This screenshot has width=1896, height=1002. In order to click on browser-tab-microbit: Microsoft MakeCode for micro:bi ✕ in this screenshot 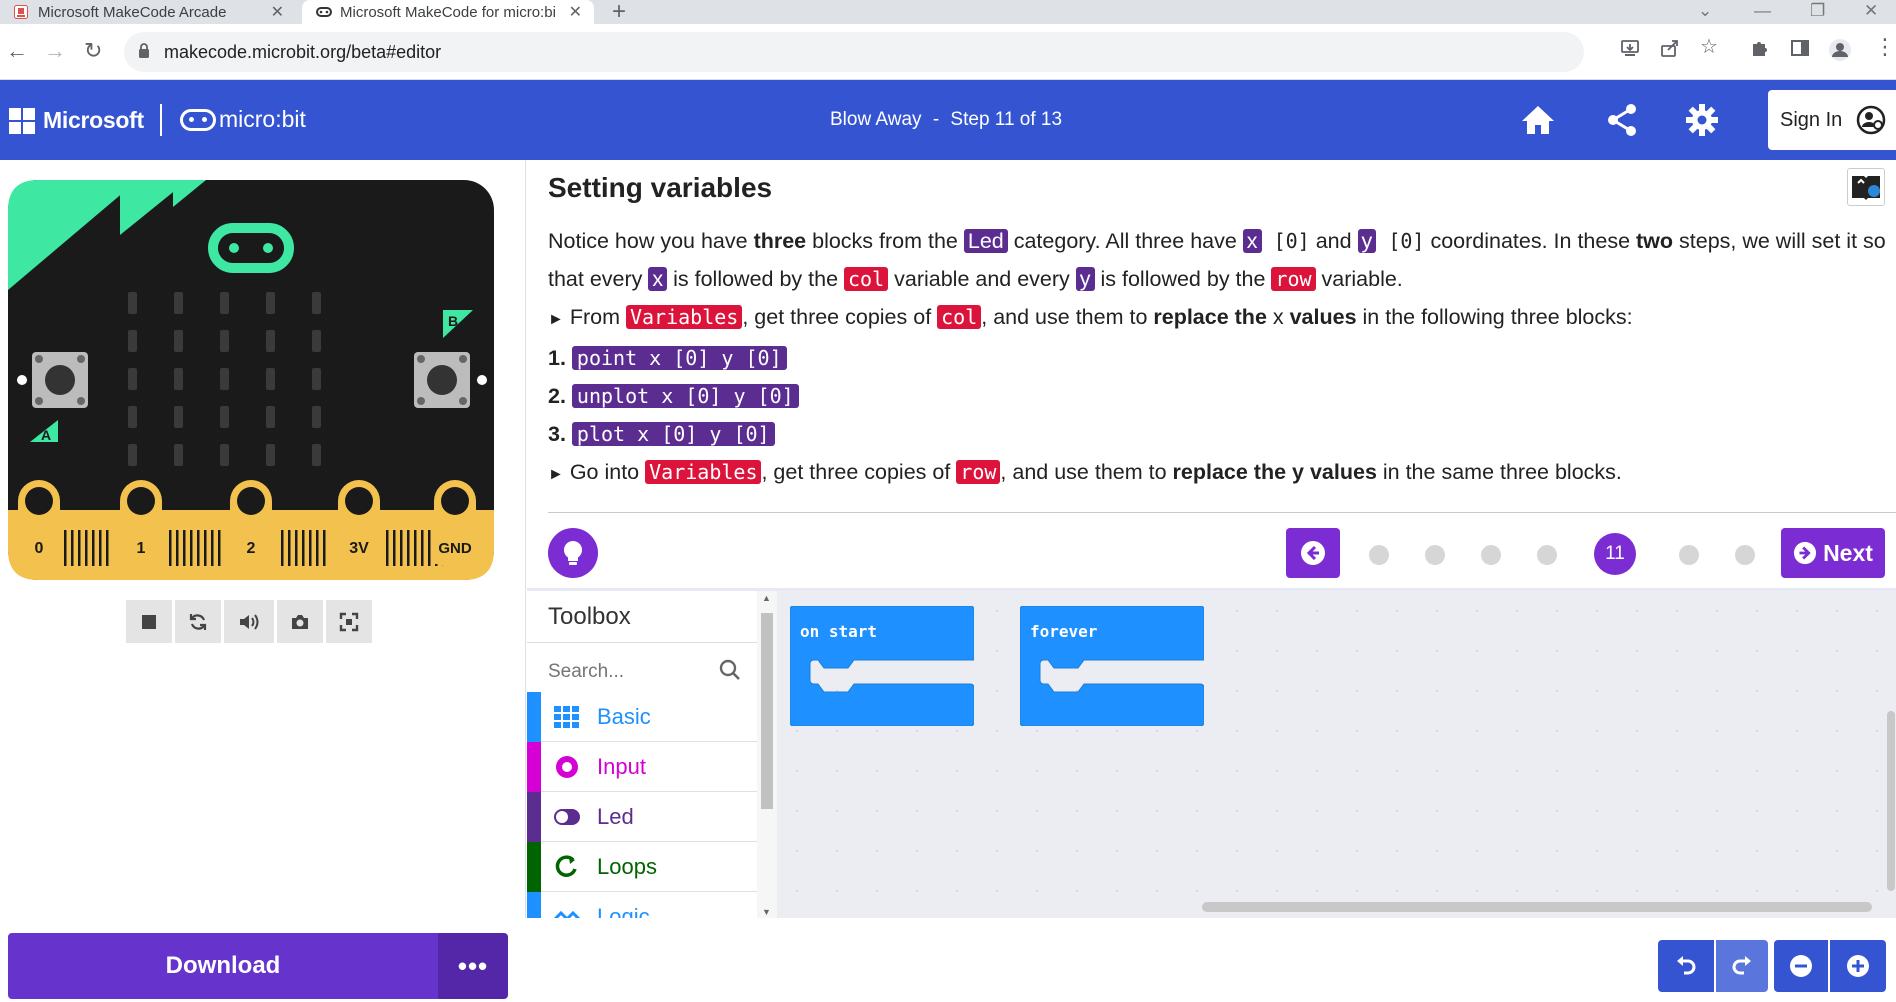, I will do `click(448, 12)`.